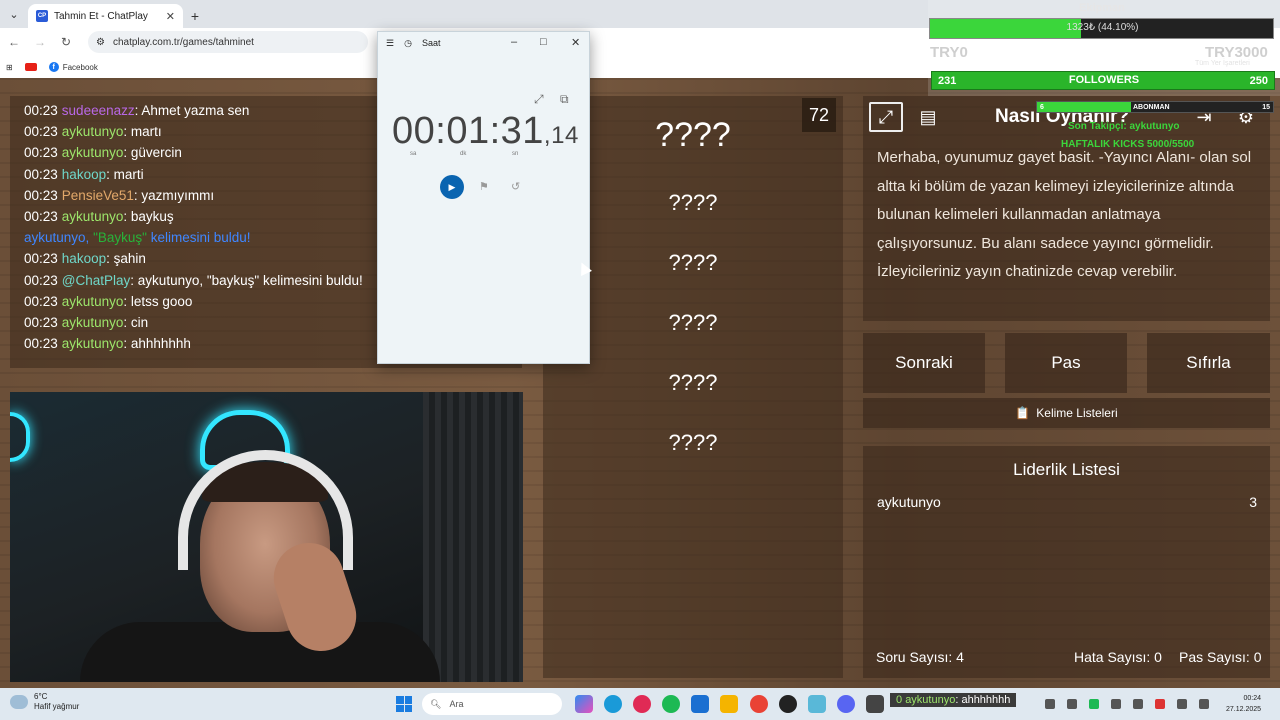 This screenshot has height=720, width=1280. What do you see at coordinates (101, 16) in the screenshot?
I see `tab-title: Tahmin Et - ChatPlay` at bounding box center [101, 16].